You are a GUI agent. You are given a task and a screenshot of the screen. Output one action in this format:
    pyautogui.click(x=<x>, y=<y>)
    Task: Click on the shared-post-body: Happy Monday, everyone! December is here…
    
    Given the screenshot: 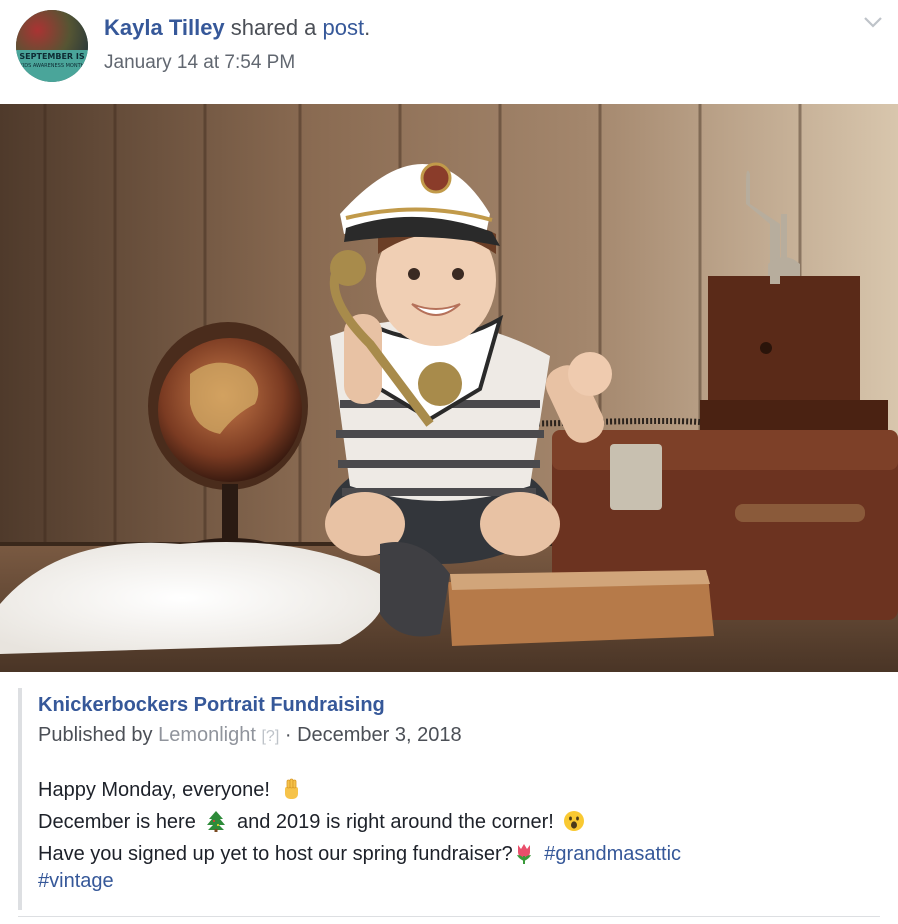 What is the action you would take?
    pyautogui.click(x=453, y=834)
    